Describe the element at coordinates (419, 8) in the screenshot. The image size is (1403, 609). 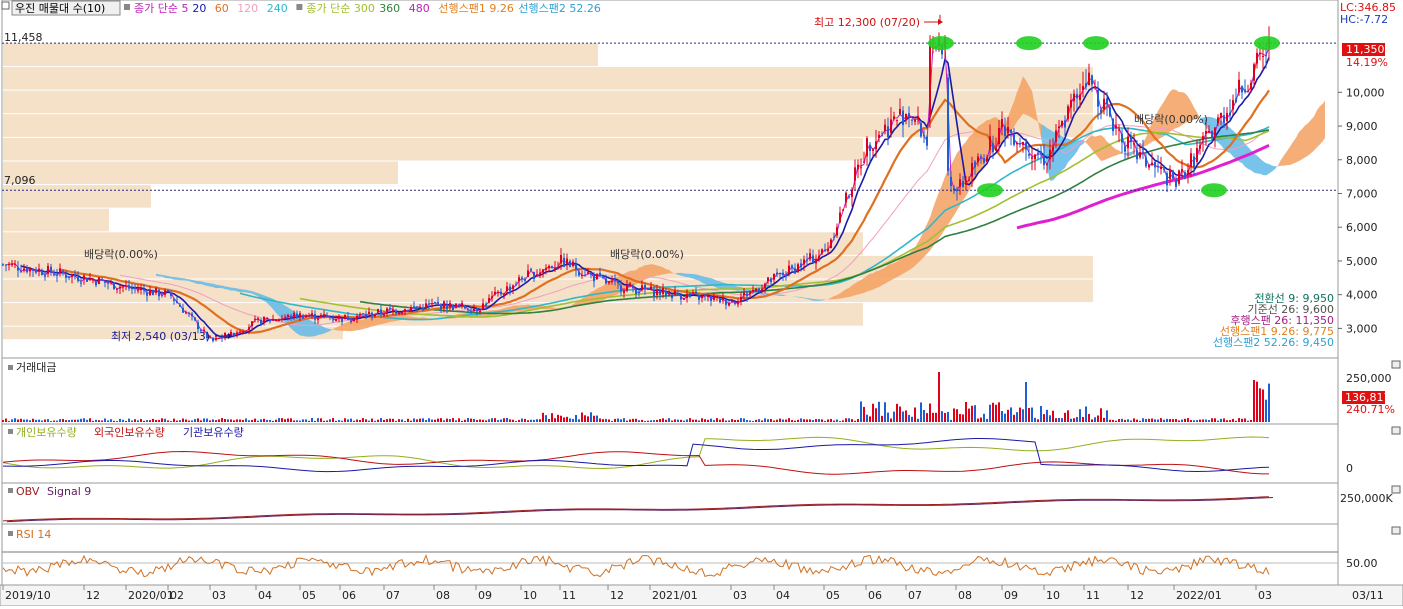
I see `legend-item: 480` at that location.